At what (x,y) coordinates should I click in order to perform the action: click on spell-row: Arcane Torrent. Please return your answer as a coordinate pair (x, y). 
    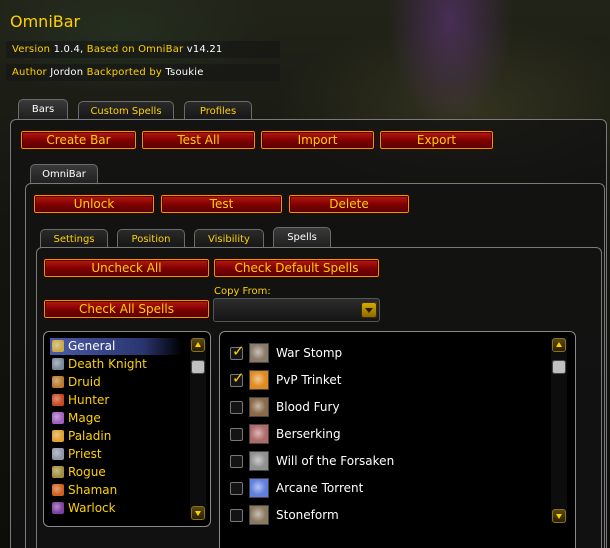
    Looking at the image, I should click on (390, 489).